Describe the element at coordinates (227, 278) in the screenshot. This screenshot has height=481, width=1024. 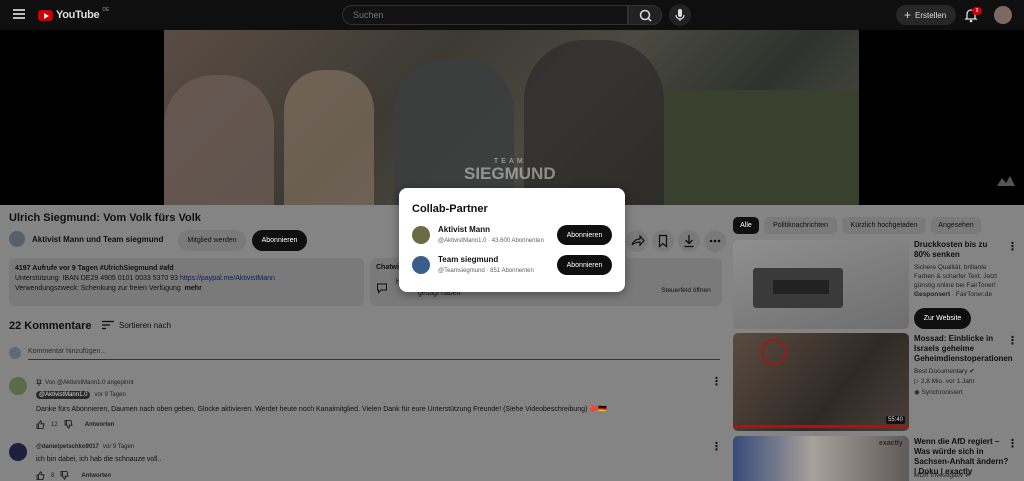
I see `description-paypal-link: https://paypal.me/AktivistMann` at that location.